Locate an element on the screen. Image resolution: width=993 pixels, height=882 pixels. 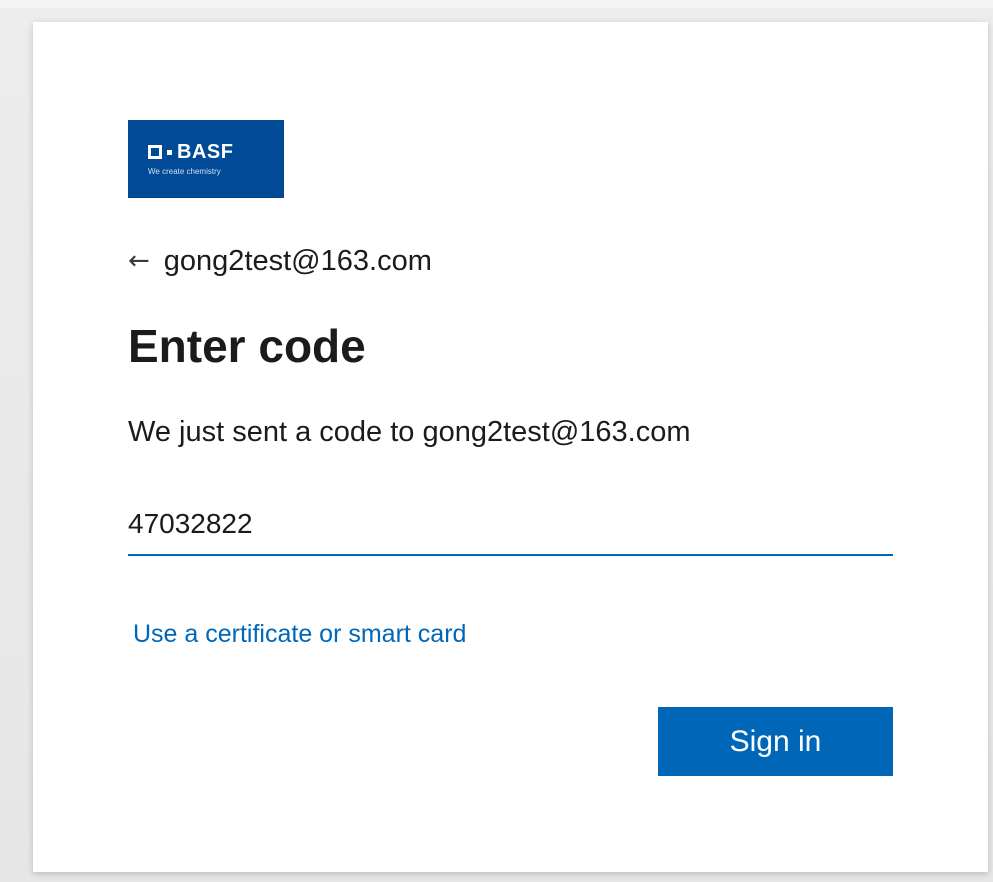
code-input is located at coordinates (510, 524).